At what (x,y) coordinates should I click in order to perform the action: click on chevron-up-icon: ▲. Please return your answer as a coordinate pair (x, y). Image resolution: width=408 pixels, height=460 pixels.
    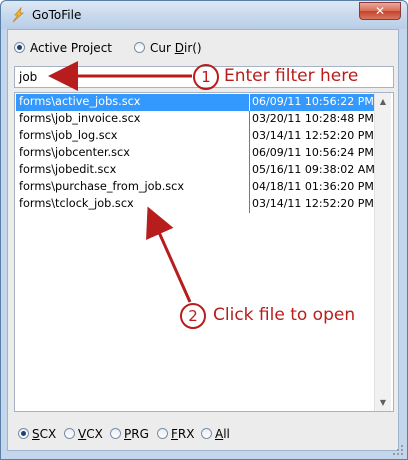
    Looking at the image, I should click on (383, 101).